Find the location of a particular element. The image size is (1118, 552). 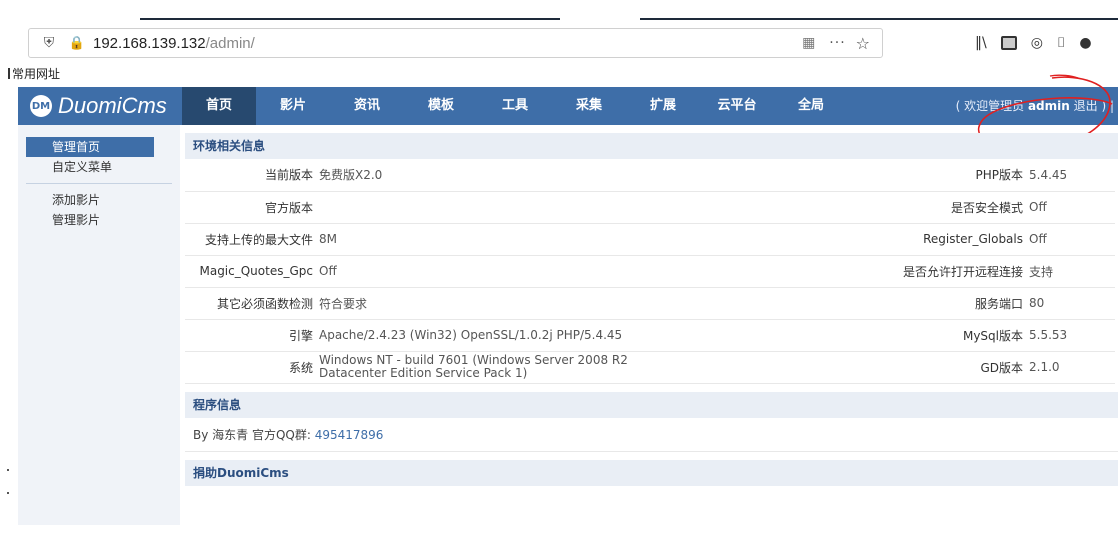

sidebar: 管理首页 自定义菜单 添加影片 管理影片 is located at coordinates (99, 325).